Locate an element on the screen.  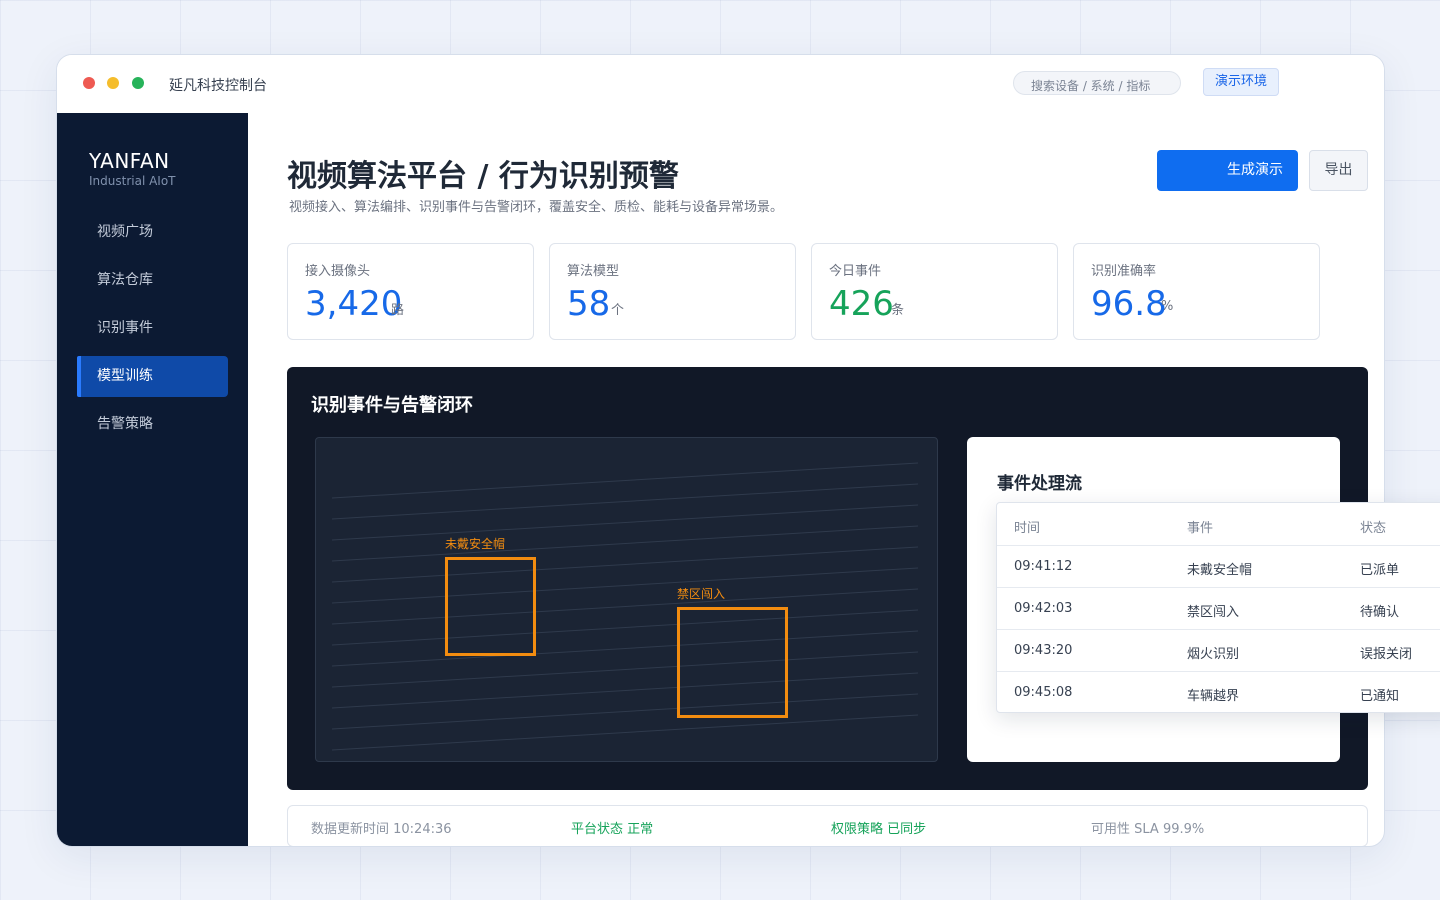
column-header-event: 事件 is located at coordinates (1200, 528).